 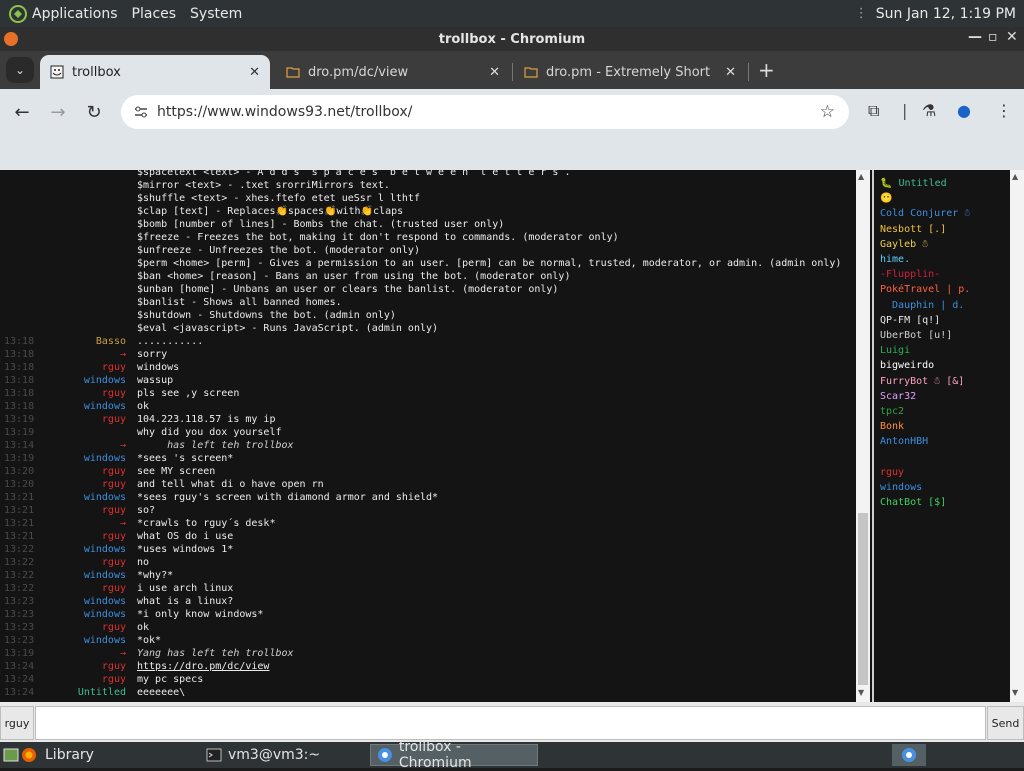 I want to click on system-menu: System, so click(x=216, y=14).